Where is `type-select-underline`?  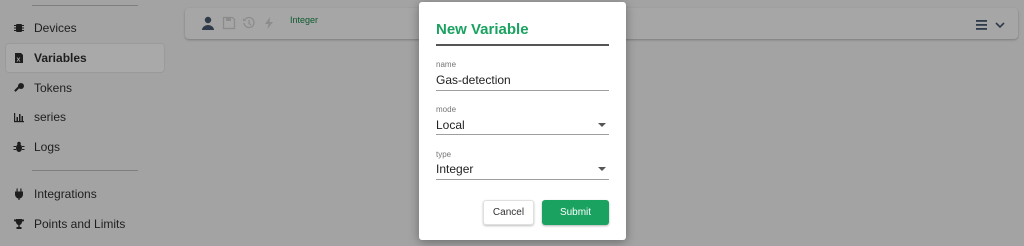 type-select-underline is located at coordinates (522, 179).